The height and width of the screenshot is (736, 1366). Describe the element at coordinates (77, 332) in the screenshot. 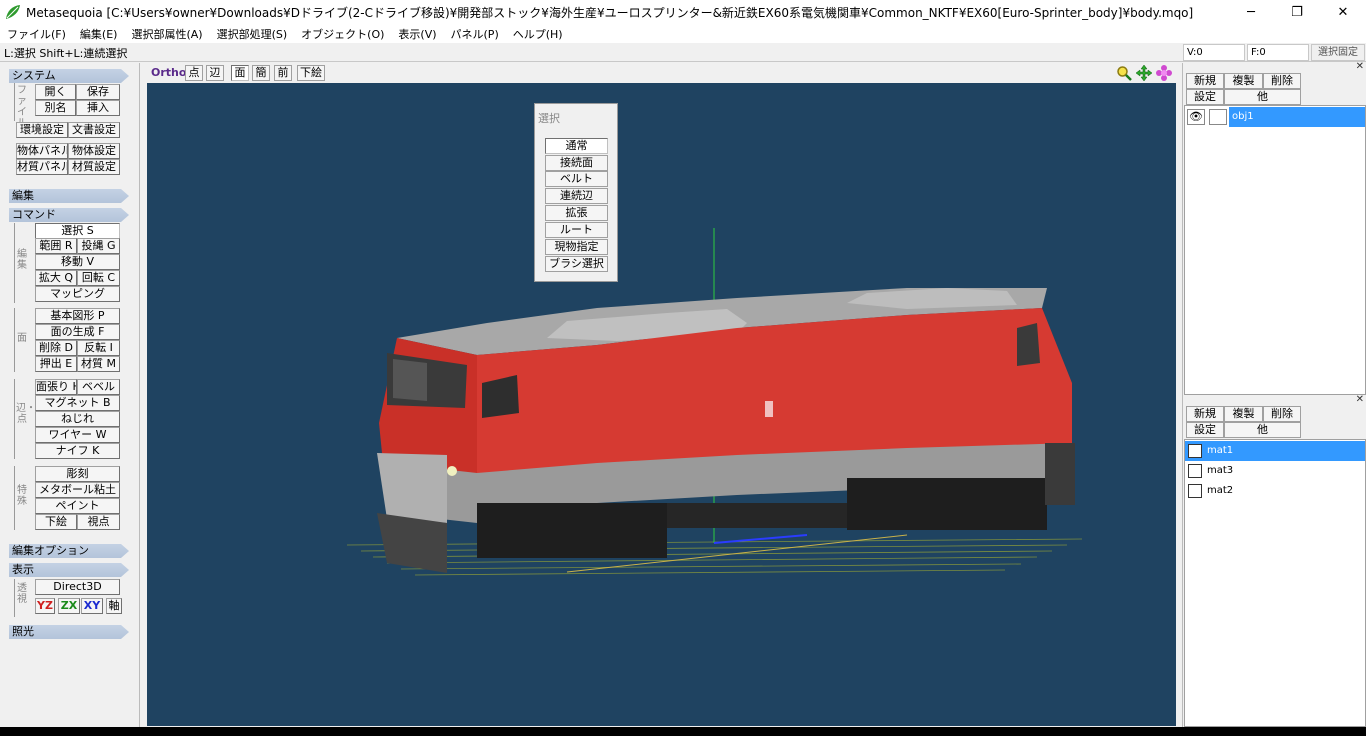

I see `face-generate-button: 面の生成 F` at that location.